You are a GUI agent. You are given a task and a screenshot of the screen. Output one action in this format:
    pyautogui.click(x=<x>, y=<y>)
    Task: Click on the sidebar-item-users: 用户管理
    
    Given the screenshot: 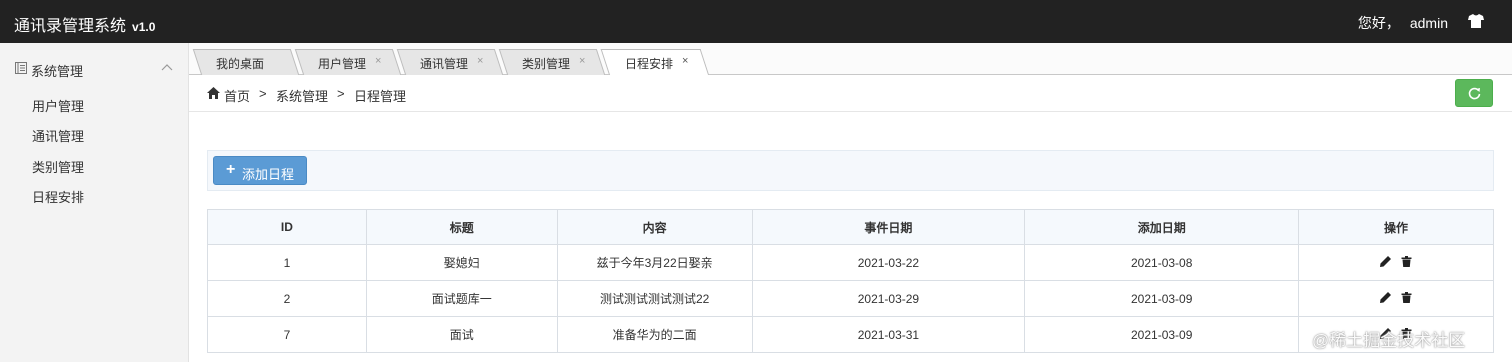 What is the action you would take?
    pyautogui.click(x=58, y=105)
    